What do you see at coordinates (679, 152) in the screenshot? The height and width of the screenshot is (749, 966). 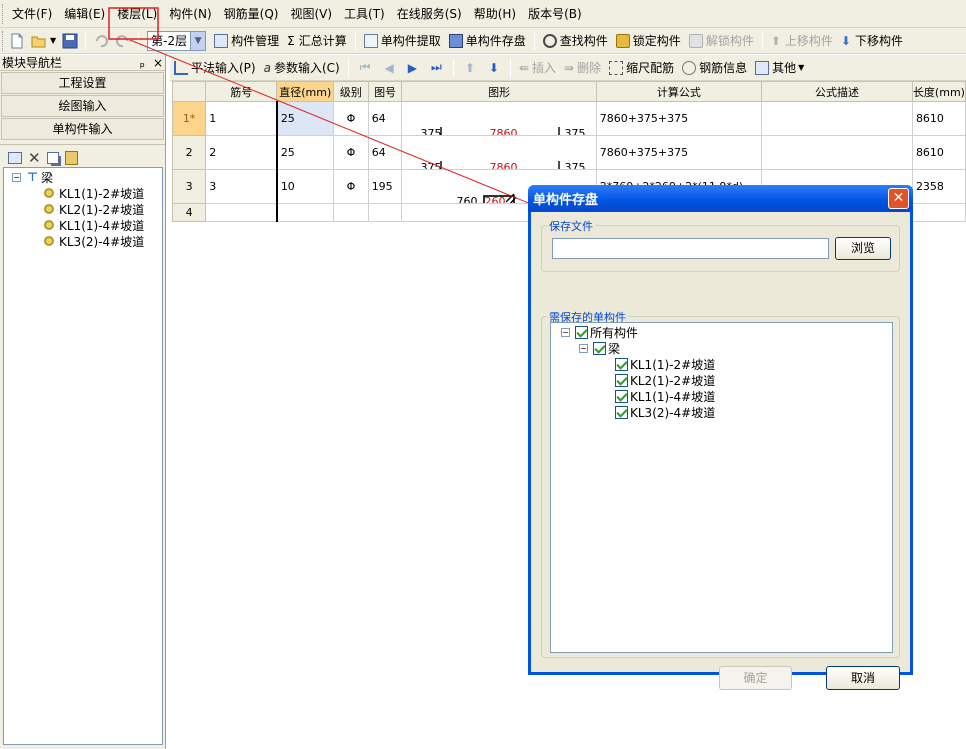 I see `cell-formula: 7860+375+375` at bounding box center [679, 152].